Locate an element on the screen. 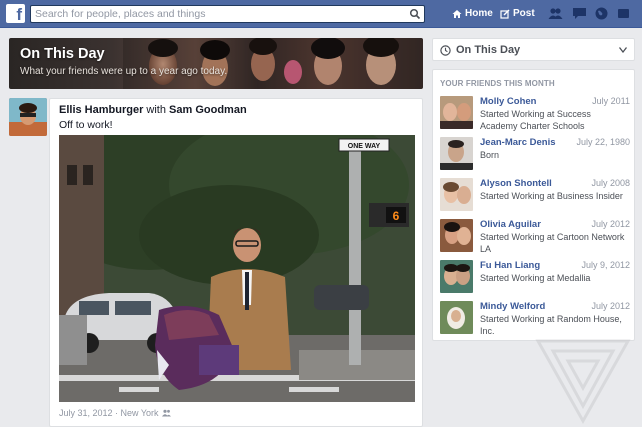  friend-event-desc: Started Working at Cartoon Network LA is located at coordinates (552, 243).